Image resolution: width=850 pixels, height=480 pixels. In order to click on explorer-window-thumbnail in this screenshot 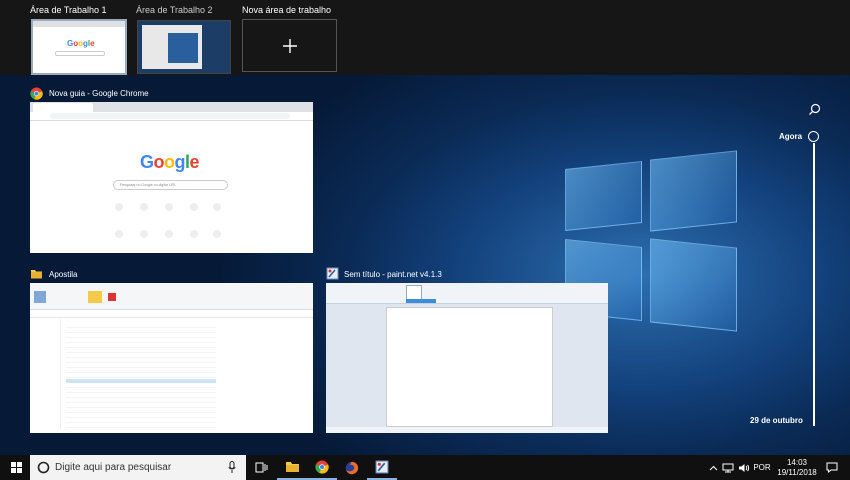, I will do `click(171, 358)`.